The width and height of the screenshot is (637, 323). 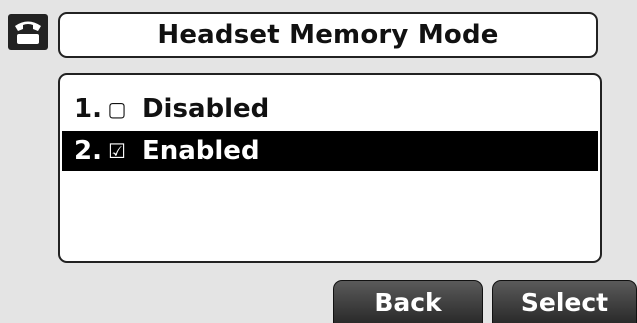 What do you see at coordinates (408, 301) in the screenshot?
I see `back-button: Back` at bounding box center [408, 301].